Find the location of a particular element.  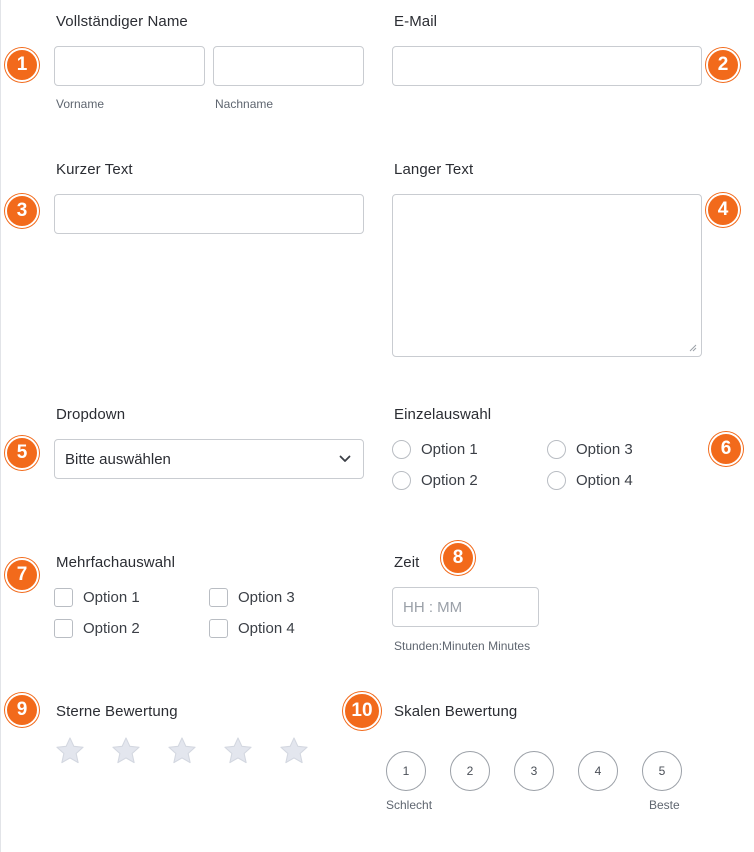

scale-option-4: 4 is located at coordinates (598, 771).